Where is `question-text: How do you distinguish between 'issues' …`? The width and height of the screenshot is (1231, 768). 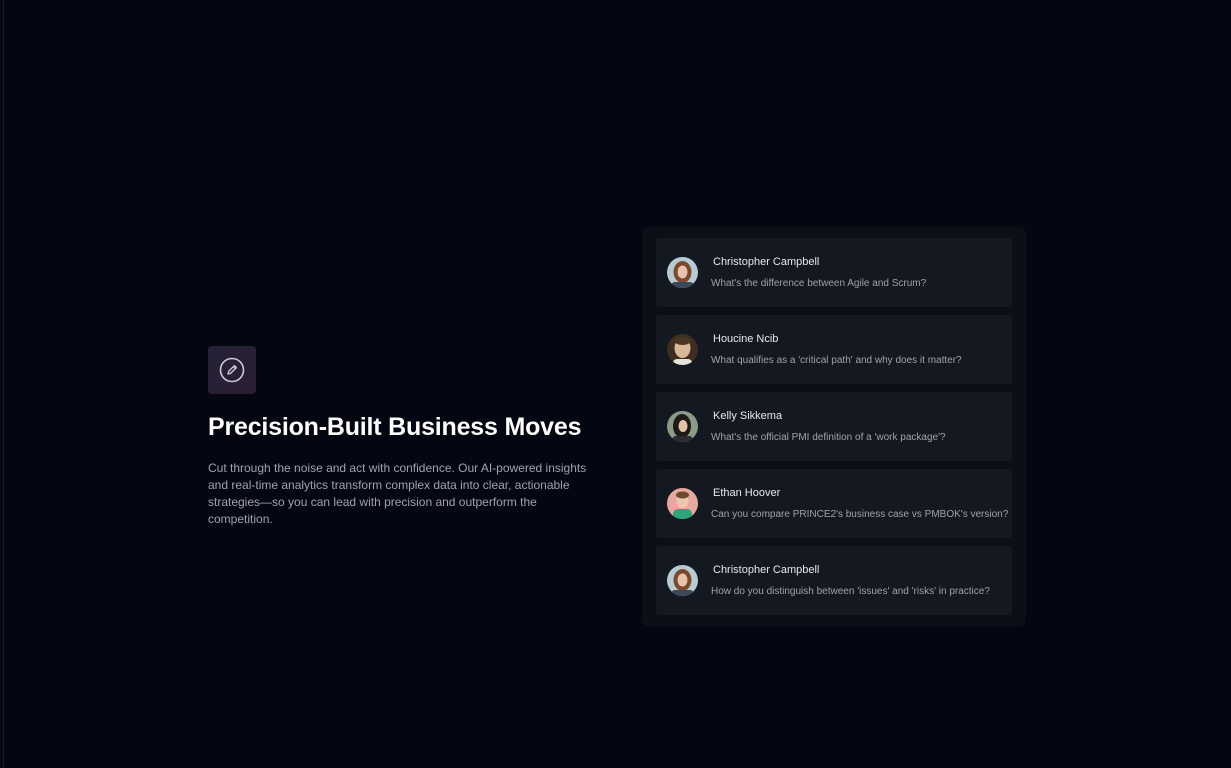 question-text: How do you distinguish between 'issues' … is located at coordinates (850, 591).